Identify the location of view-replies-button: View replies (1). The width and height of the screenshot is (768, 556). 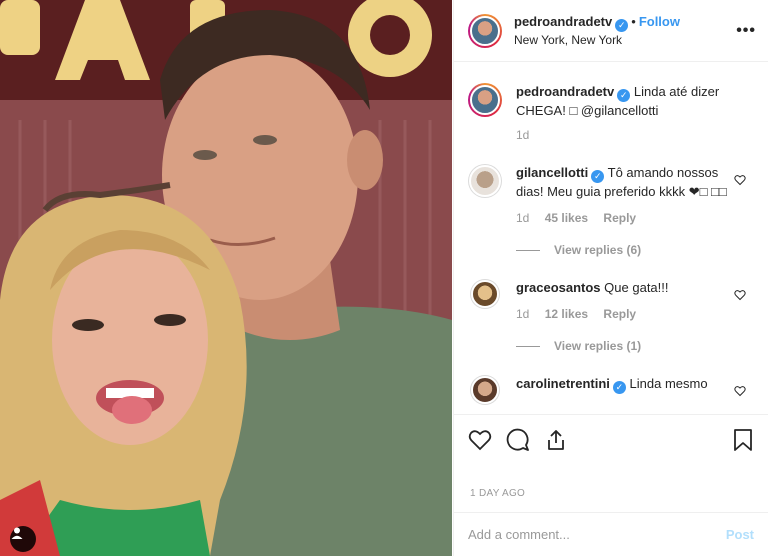
(635, 346).